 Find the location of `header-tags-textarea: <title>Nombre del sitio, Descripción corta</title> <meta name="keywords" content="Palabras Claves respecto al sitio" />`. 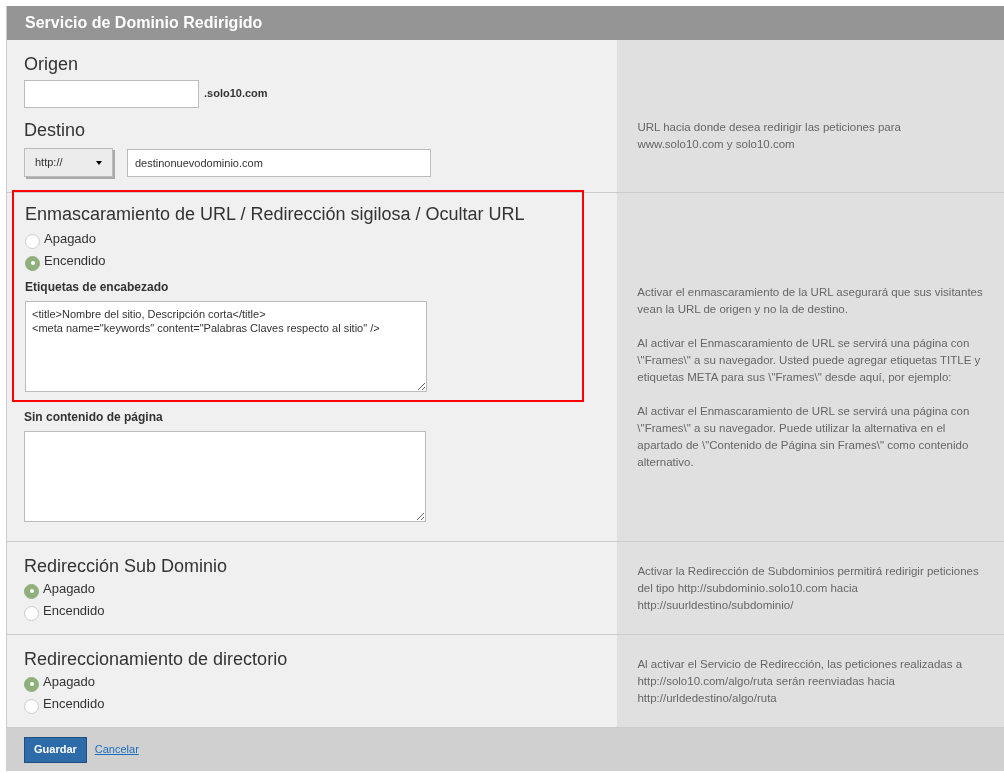

header-tags-textarea: <title>Nombre del sitio, Descripción corta</title> <meta name="keywords" content="Palabras Claves respecto al sitio" /> is located at coordinates (226, 346).